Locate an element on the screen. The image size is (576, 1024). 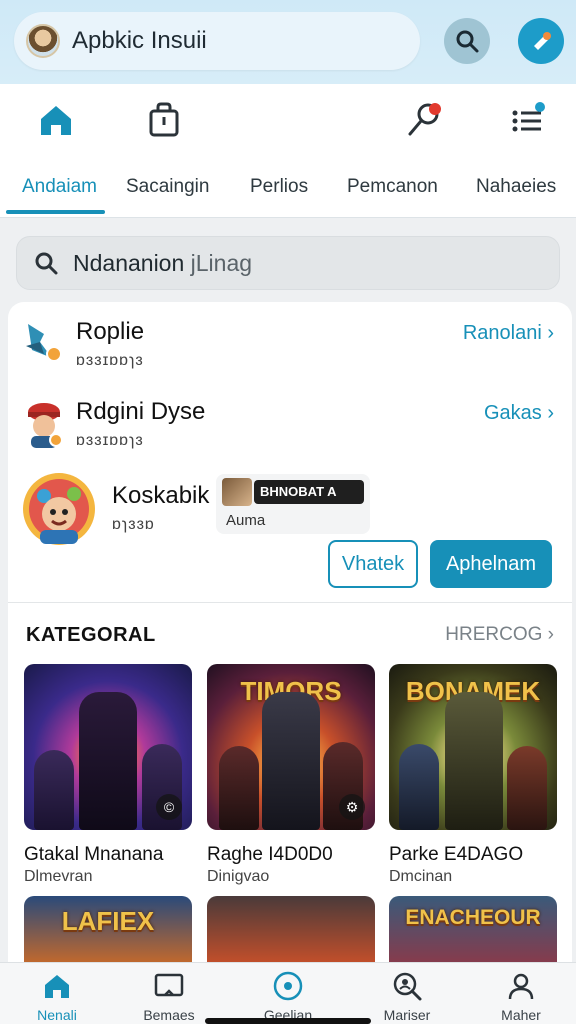
bottom-nav-label: Maher is located at coordinates (521, 1015).